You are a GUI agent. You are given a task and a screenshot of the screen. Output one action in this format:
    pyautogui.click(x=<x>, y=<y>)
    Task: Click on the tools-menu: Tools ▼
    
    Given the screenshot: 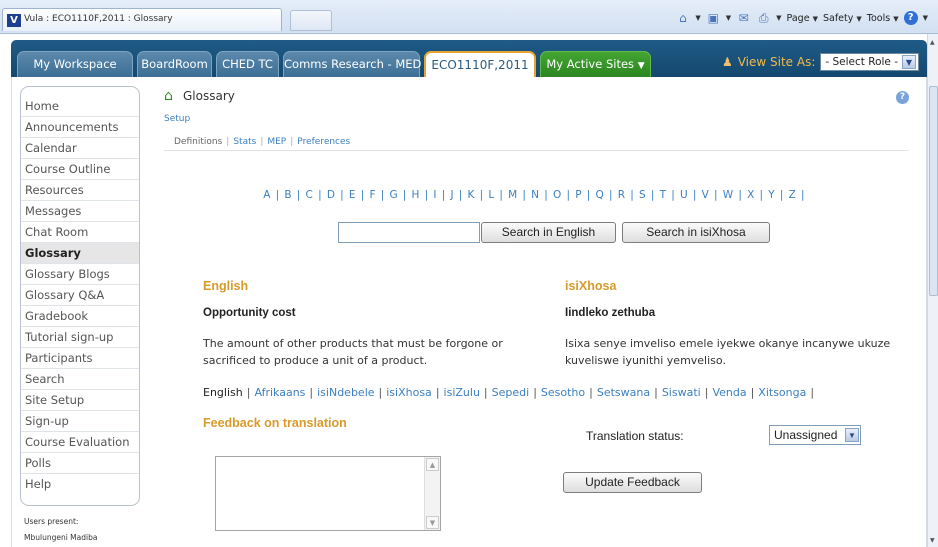 What is the action you would take?
    pyautogui.click(x=883, y=18)
    